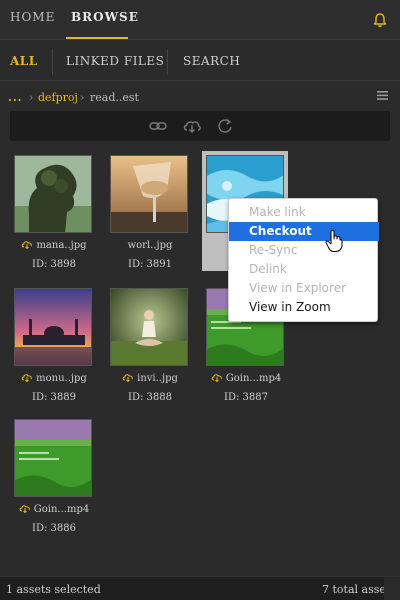 The height and width of the screenshot is (600, 400). Describe the element at coordinates (105, 17) in the screenshot. I see `tab-browse: BROWSE` at that location.